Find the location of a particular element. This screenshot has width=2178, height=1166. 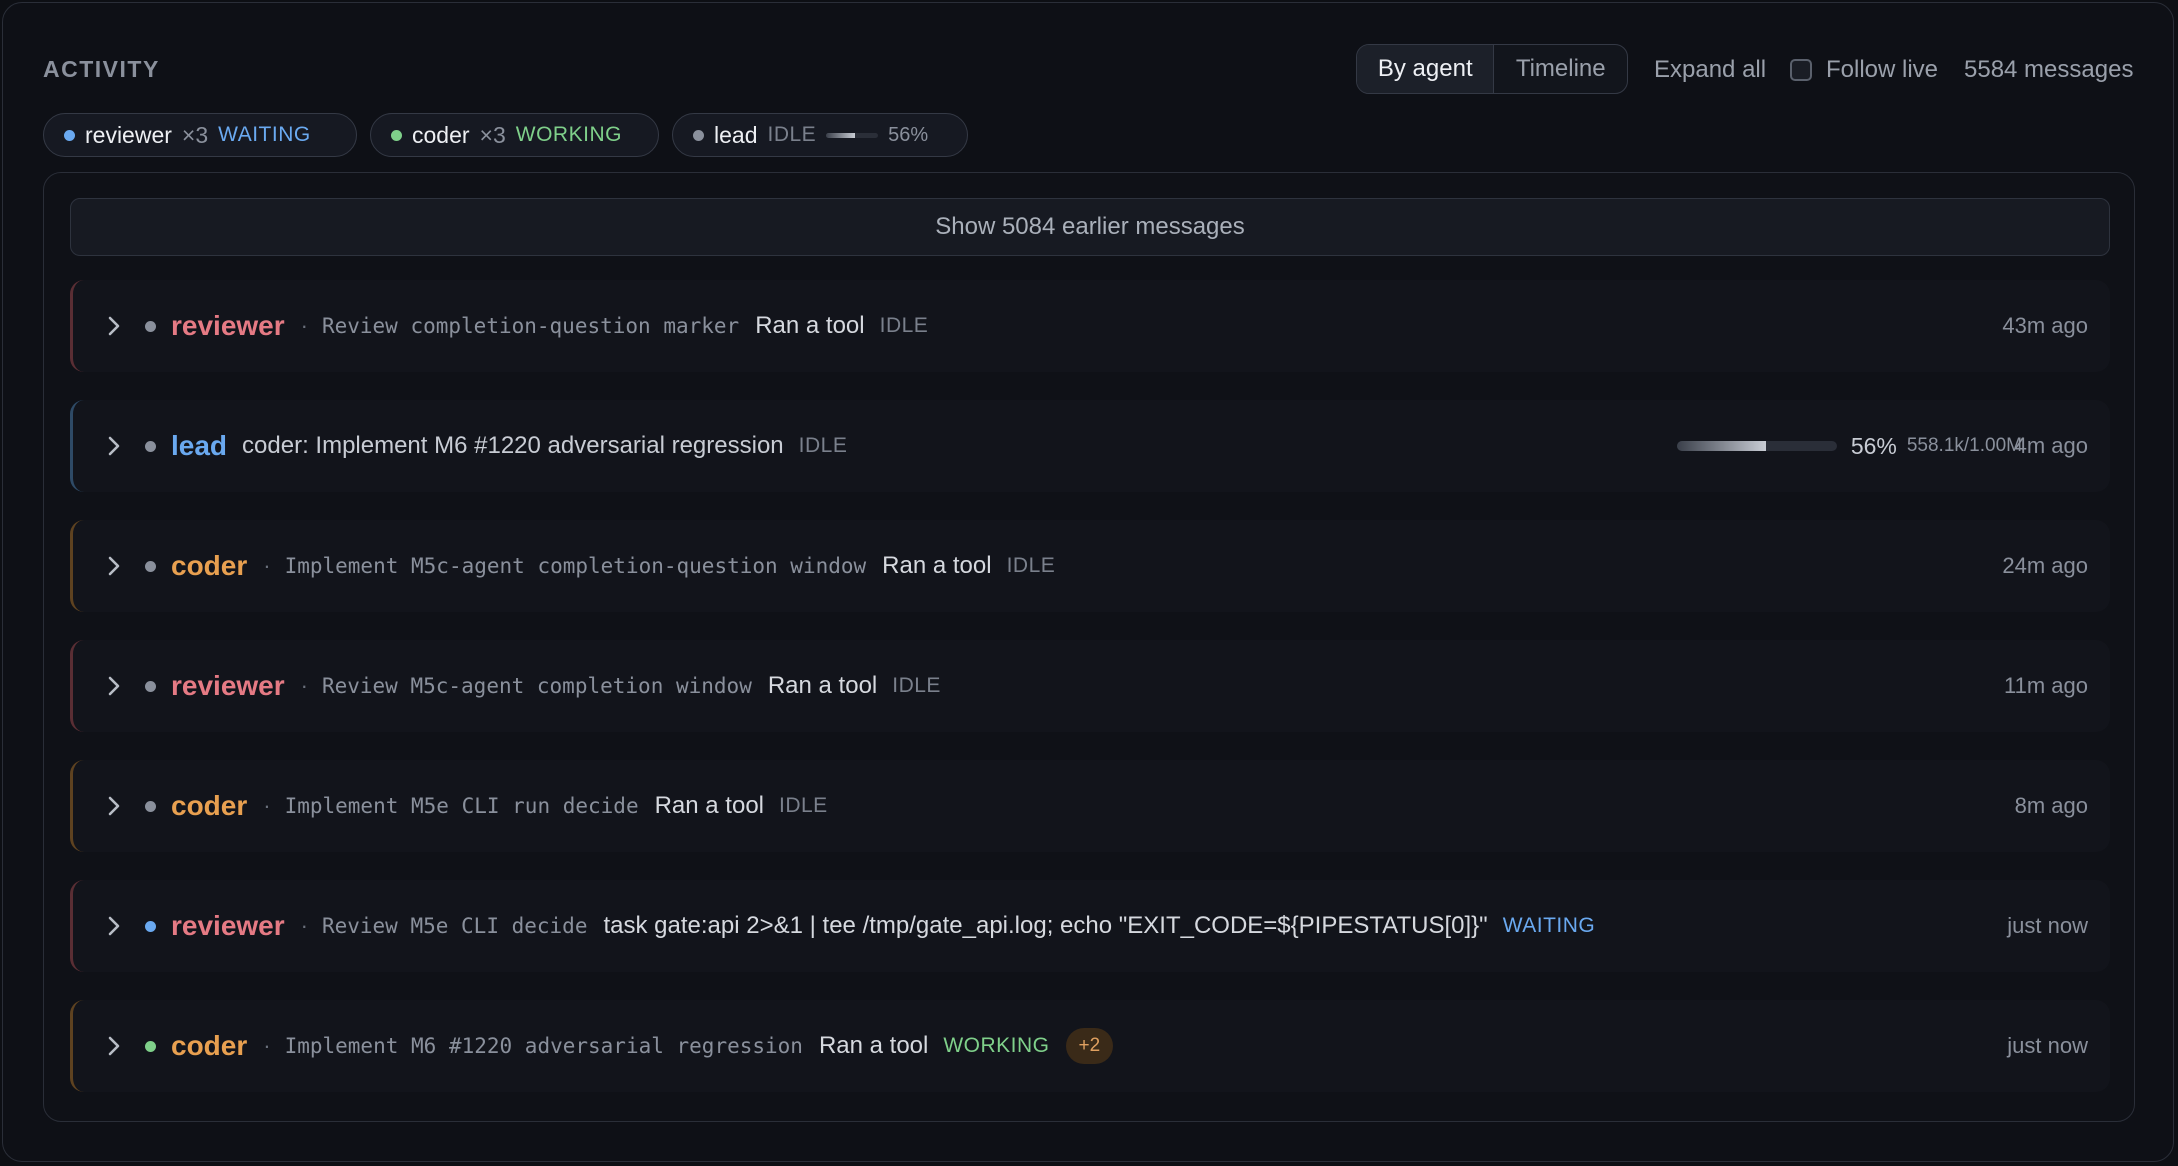

timestamp: 24m ago is located at coordinates (2045, 565).